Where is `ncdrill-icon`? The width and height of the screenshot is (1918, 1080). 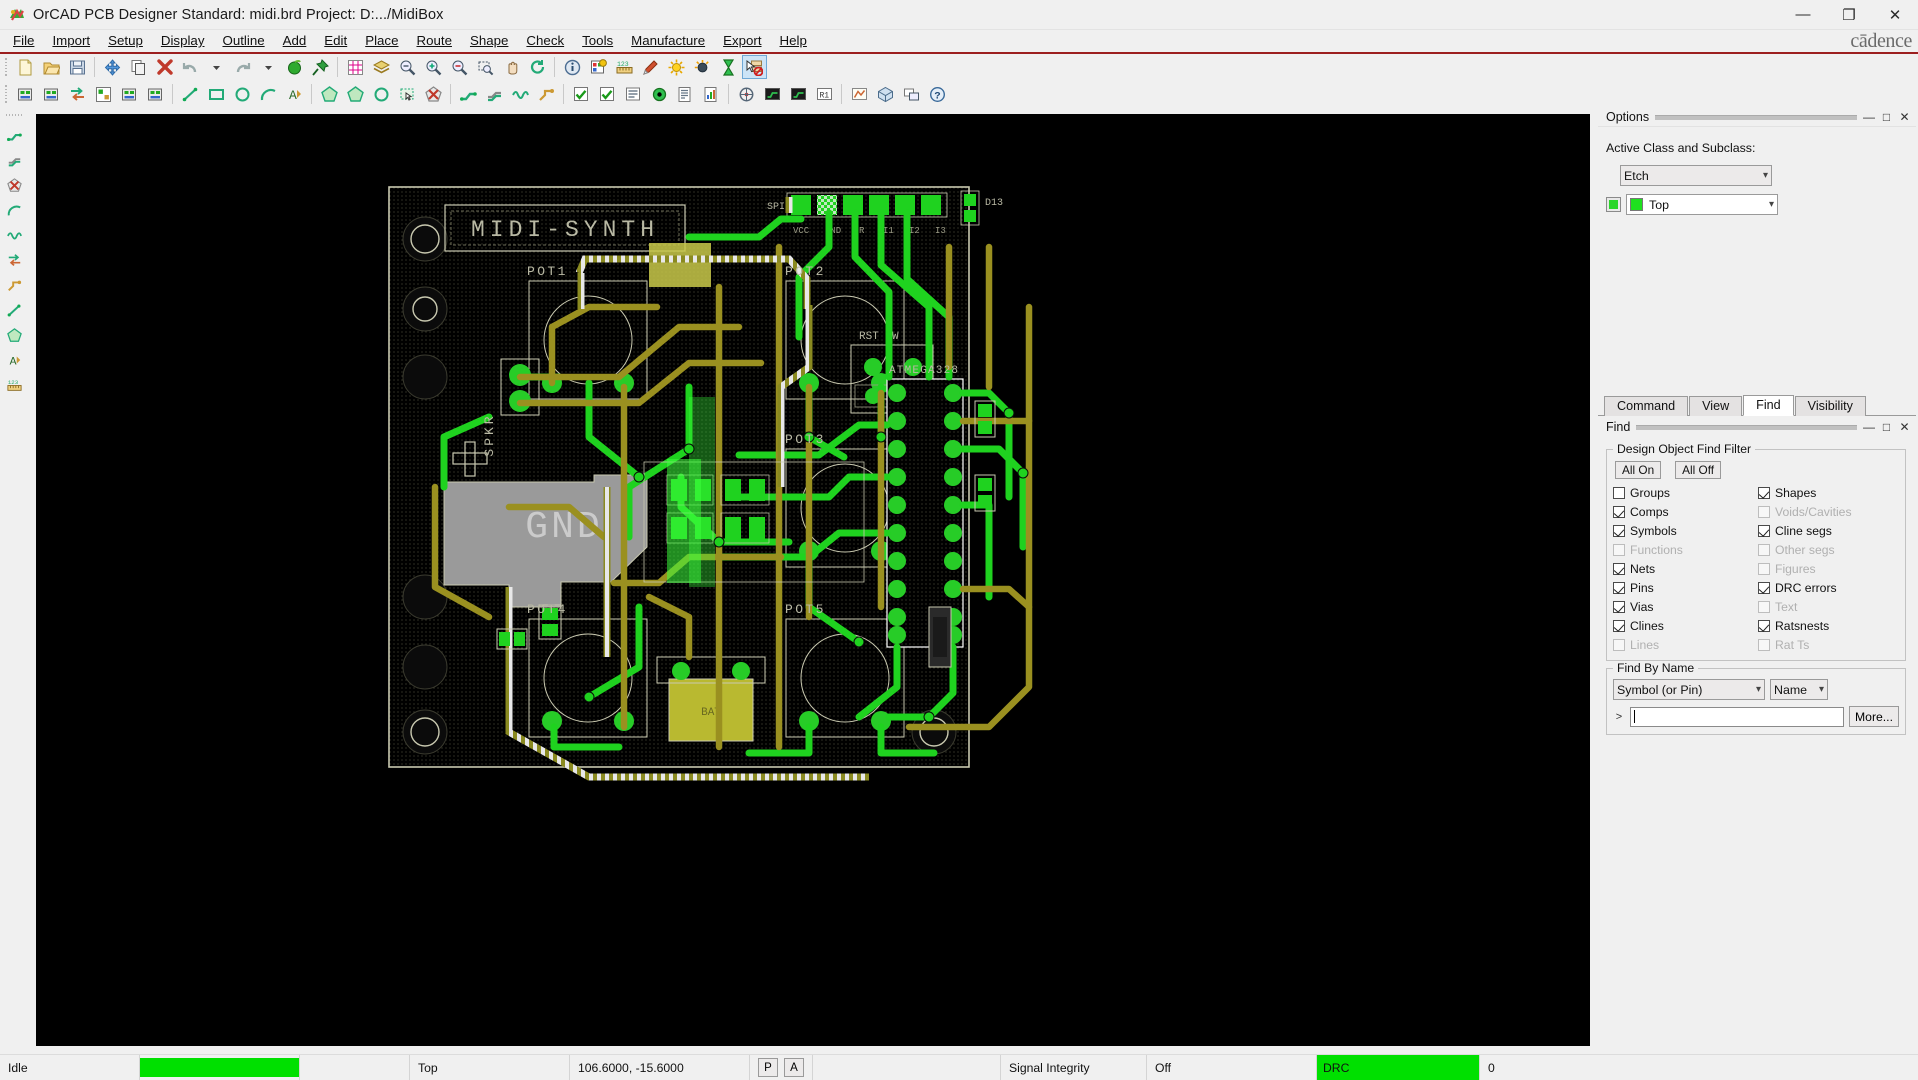 ncdrill-icon is located at coordinates (746, 94).